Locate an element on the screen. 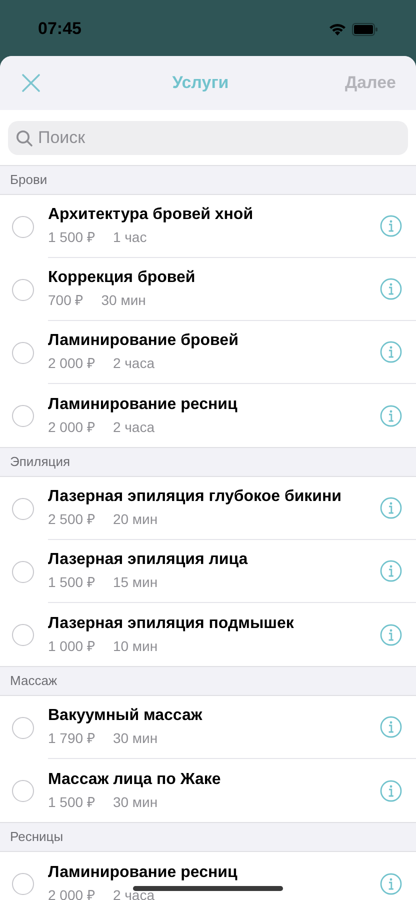  search-icon is located at coordinates (24, 138).